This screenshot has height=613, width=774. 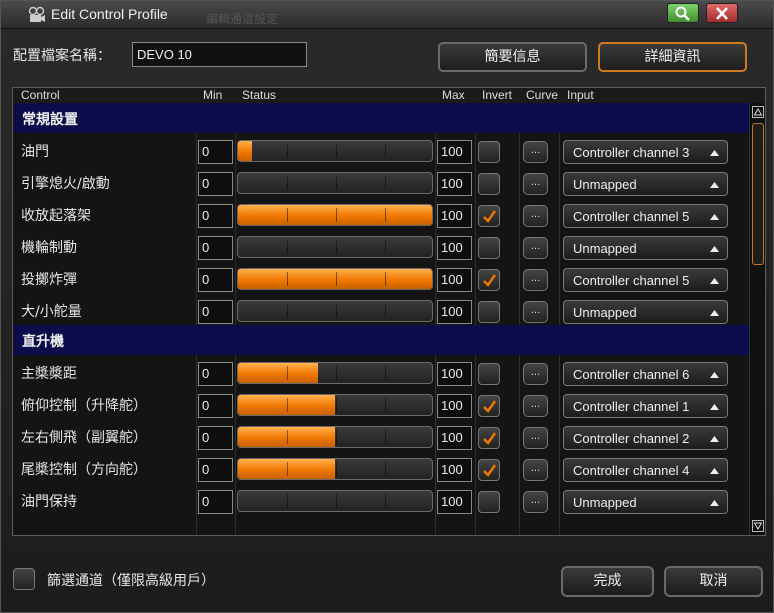 What do you see at coordinates (672, 57) in the screenshot?
I see `detail-info-button: 詳細資訊` at bounding box center [672, 57].